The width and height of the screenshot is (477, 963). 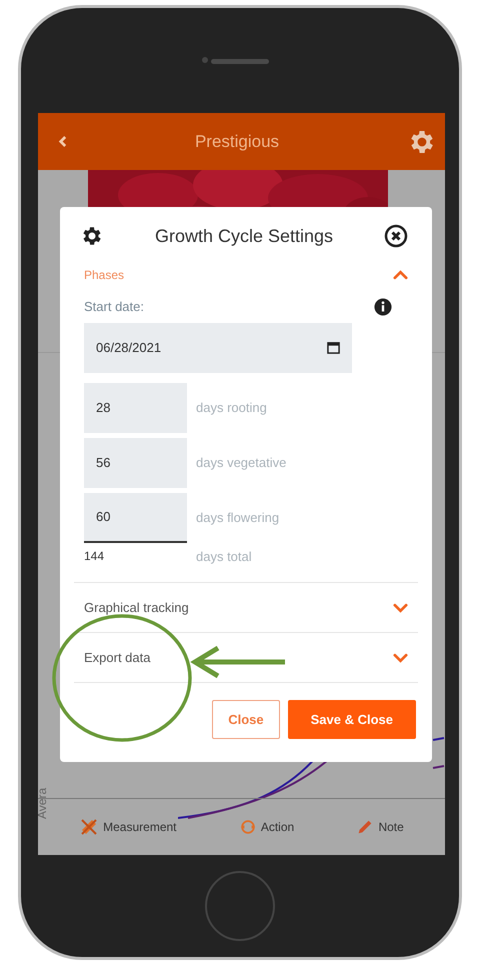 What do you see at coordinates (117, 657) in the screenshot?
I see `section-title: Export data` at bounding box center [117, 657].